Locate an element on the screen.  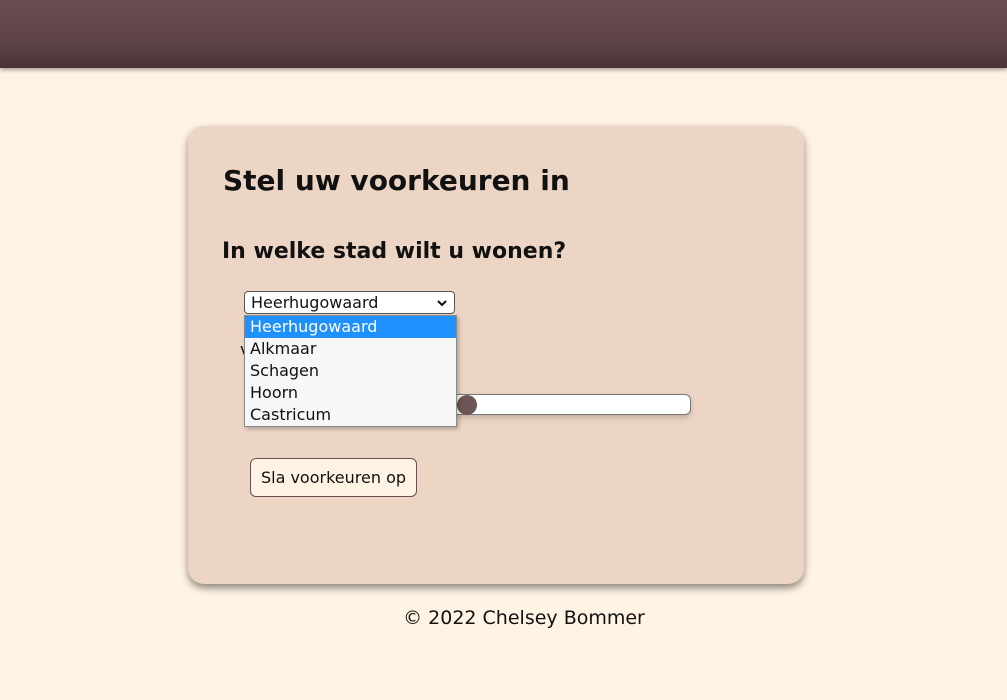
top-header-bar is located at coordinates (503, 34).